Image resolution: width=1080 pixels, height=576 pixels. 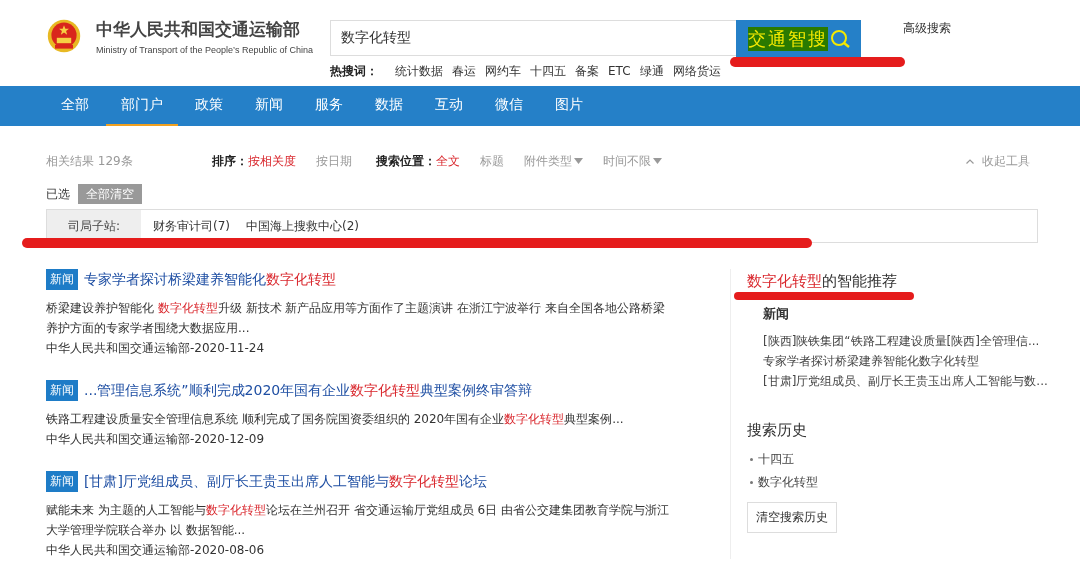 What do you see at coordinates (905, 361) in the screenshot?
I see `recommend-link: 专家学者探讨桥梁建养智能化数字化转型` at bounding box center [905, 361].